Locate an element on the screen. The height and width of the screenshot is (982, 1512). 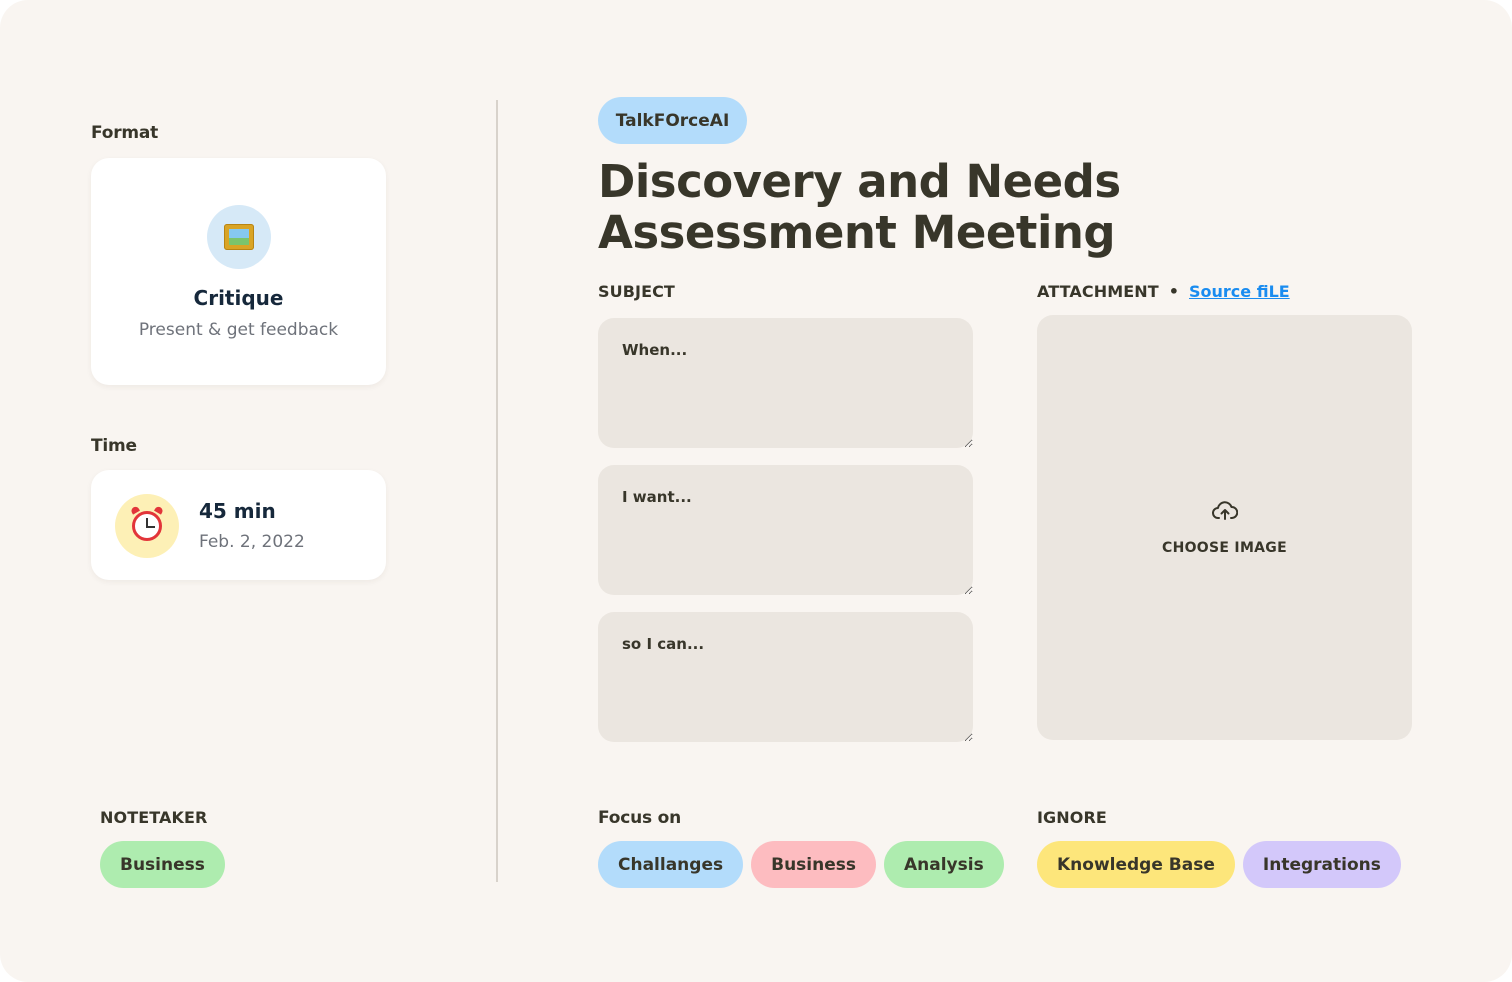
format-title: Critique is located at coordinates (238, 298).